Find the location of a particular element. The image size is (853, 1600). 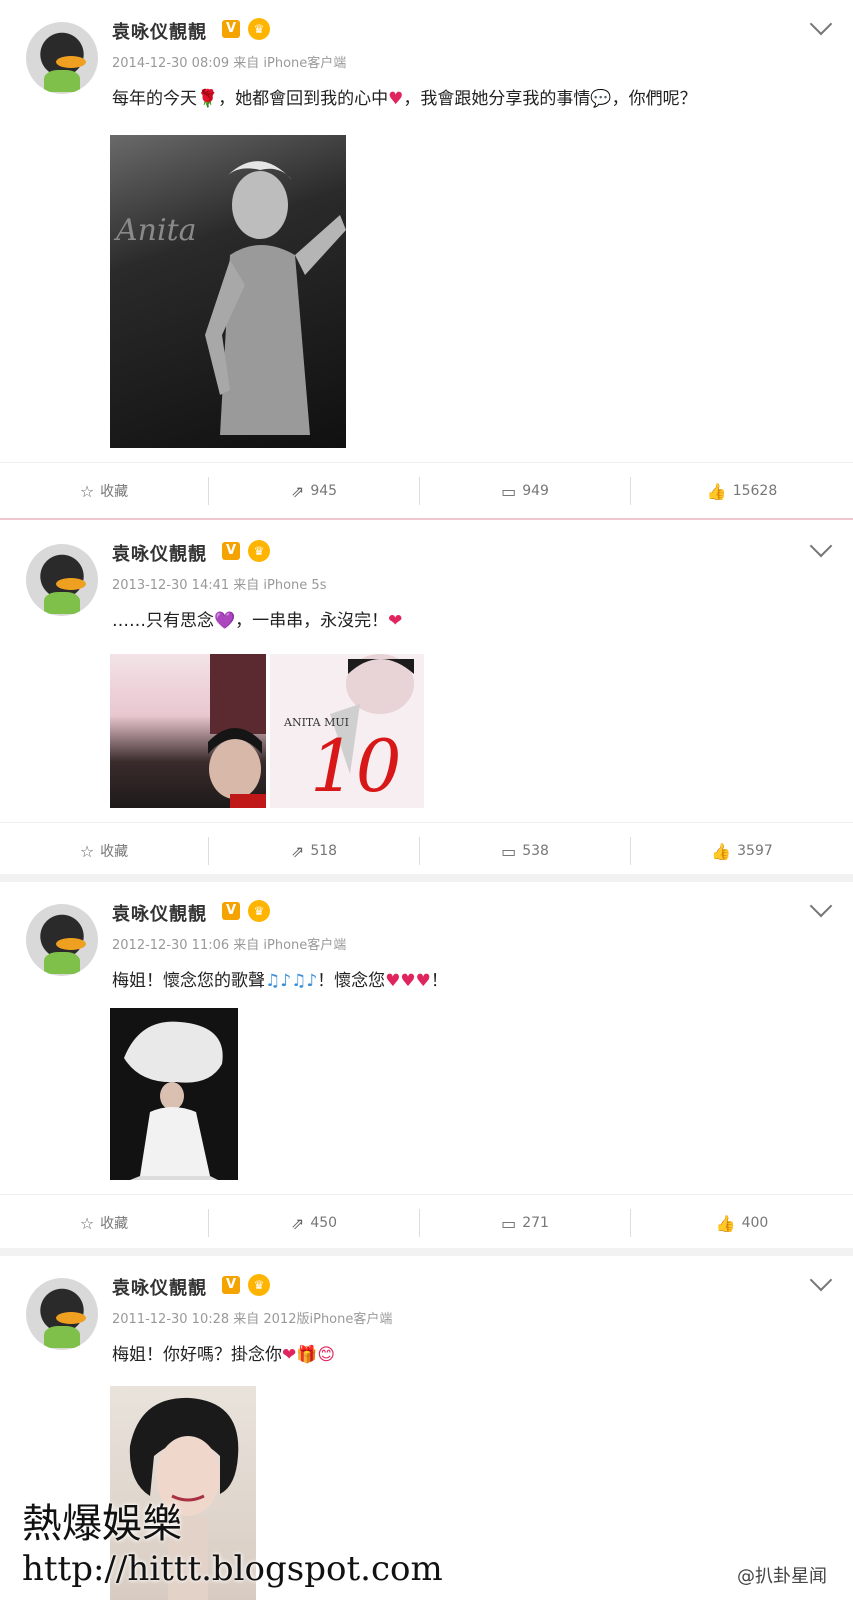

post-image-2: ANITA MUI 10 is located at coordinates (347, 731).